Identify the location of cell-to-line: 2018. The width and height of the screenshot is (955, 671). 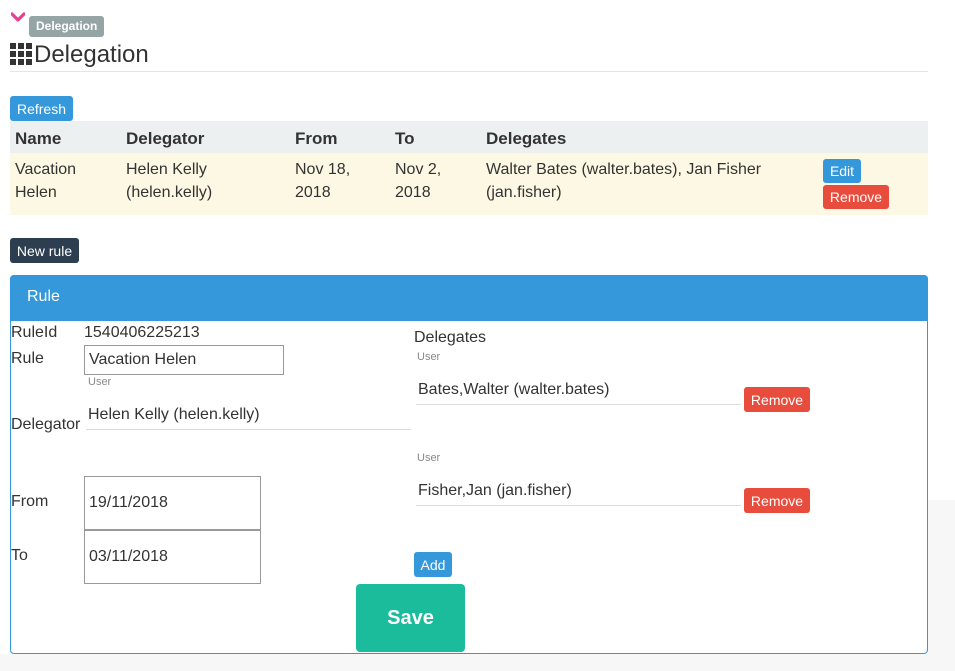
(413, 192).